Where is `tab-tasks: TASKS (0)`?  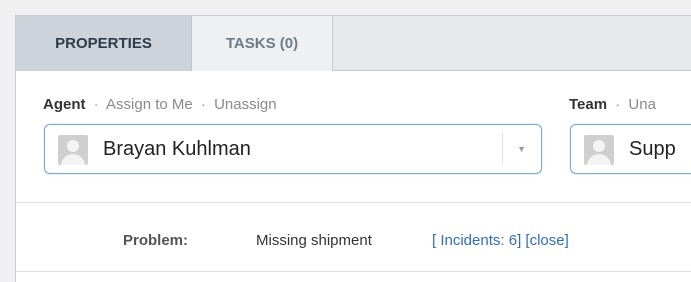
tab-tasks: TASKS (0) is located at coordinates (262, 43).